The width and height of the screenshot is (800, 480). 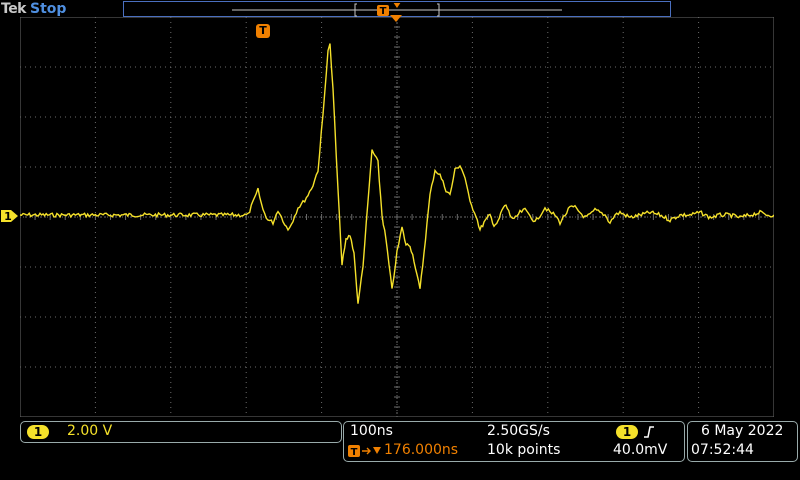 I want to click on trigger-position-icon: T, so click(x=263, y=31).